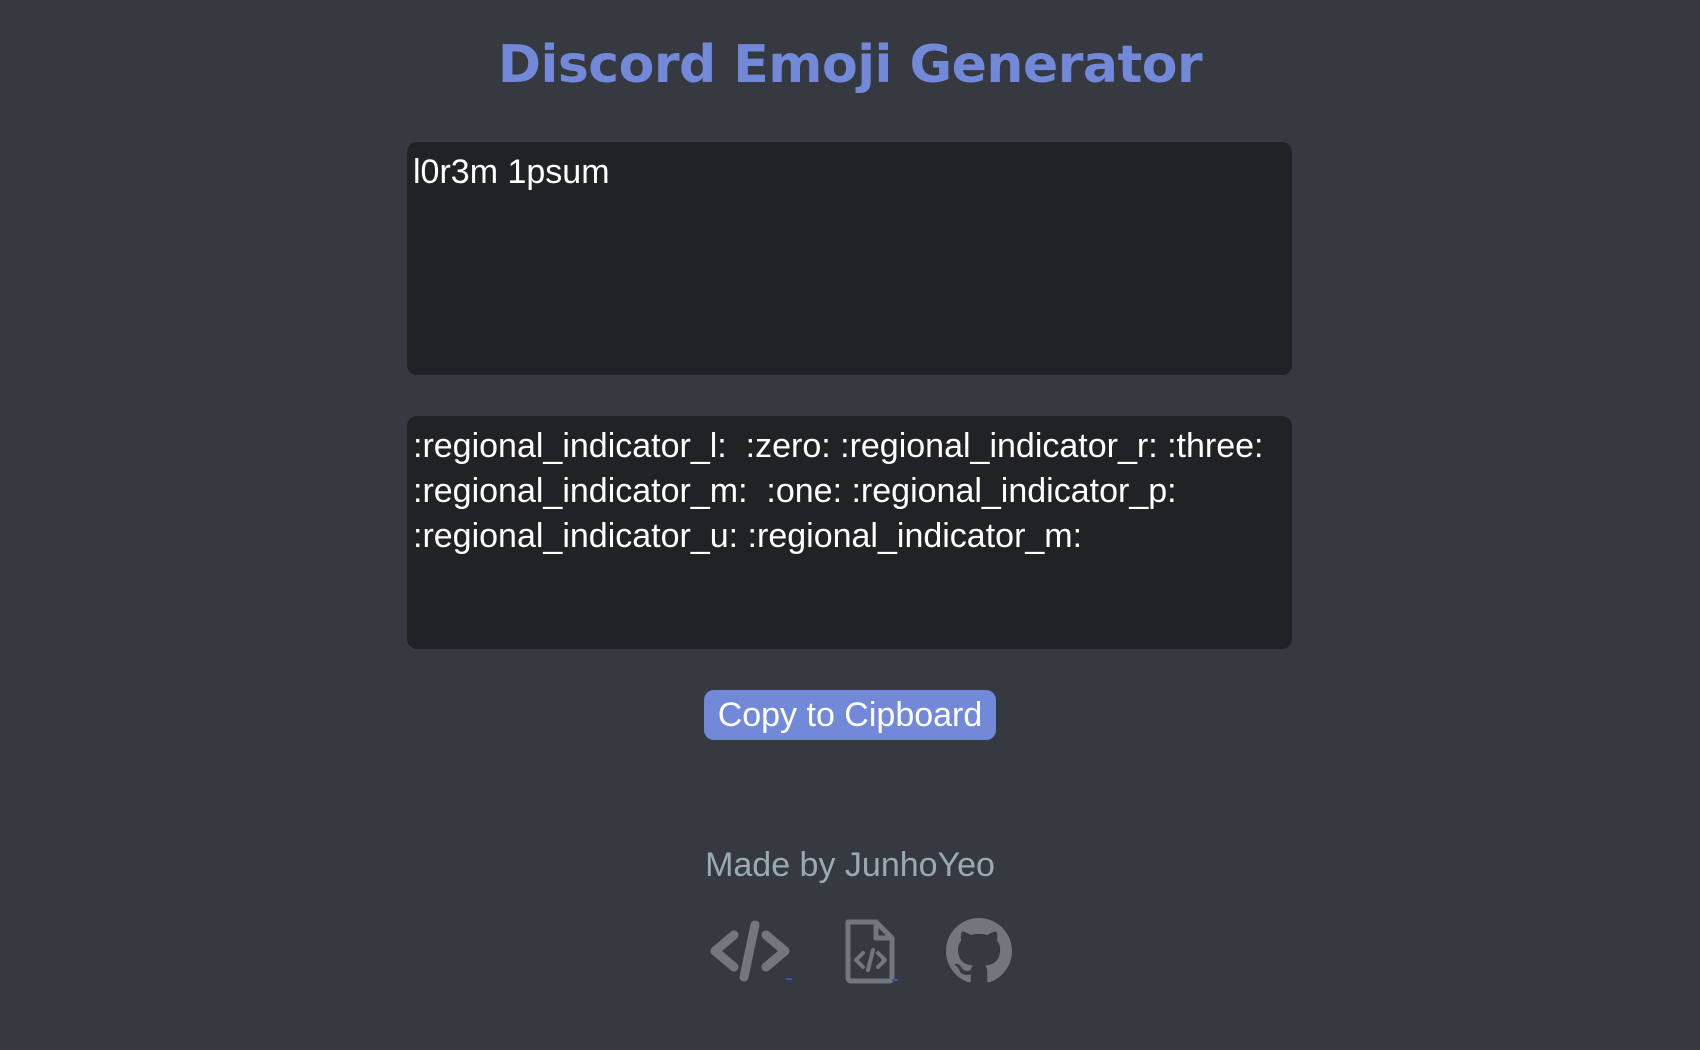 This screenshot has width=1700, height=1050. I want to click on source-file-link, so click(873, 951).